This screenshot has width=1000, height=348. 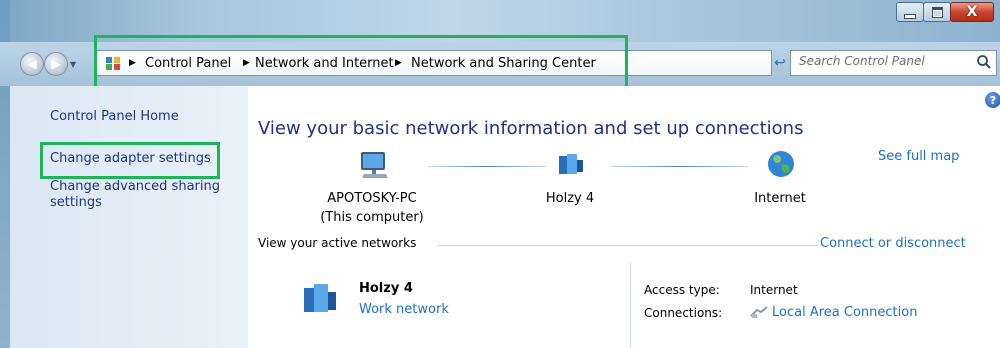 I want to click on back-arrow-icon: ◀, so click(x=32, y=64).